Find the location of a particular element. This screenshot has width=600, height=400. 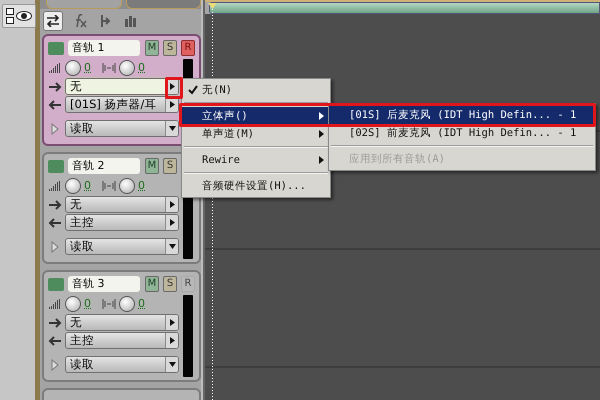

equalizer-icon is located at coordinates (131, 21).